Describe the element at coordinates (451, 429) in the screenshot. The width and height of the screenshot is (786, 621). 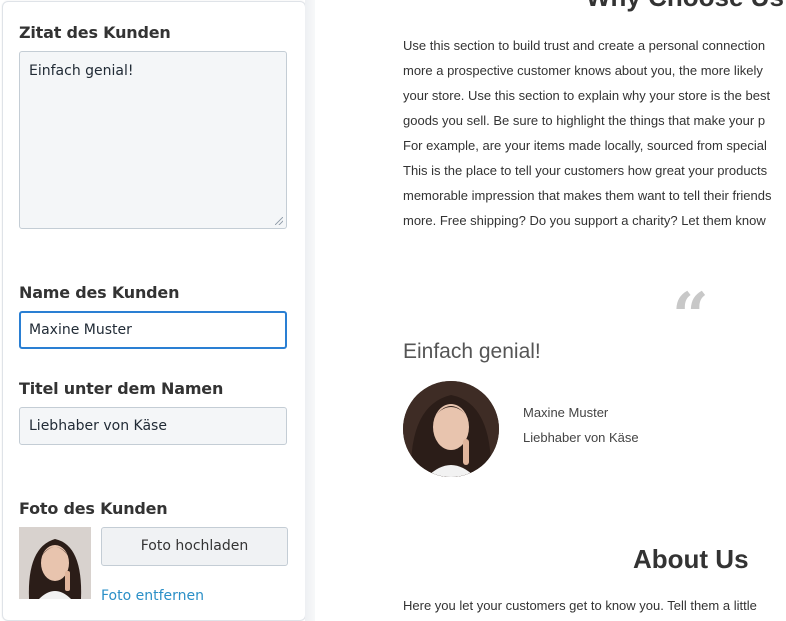
I see `customer-avatar` at that location.